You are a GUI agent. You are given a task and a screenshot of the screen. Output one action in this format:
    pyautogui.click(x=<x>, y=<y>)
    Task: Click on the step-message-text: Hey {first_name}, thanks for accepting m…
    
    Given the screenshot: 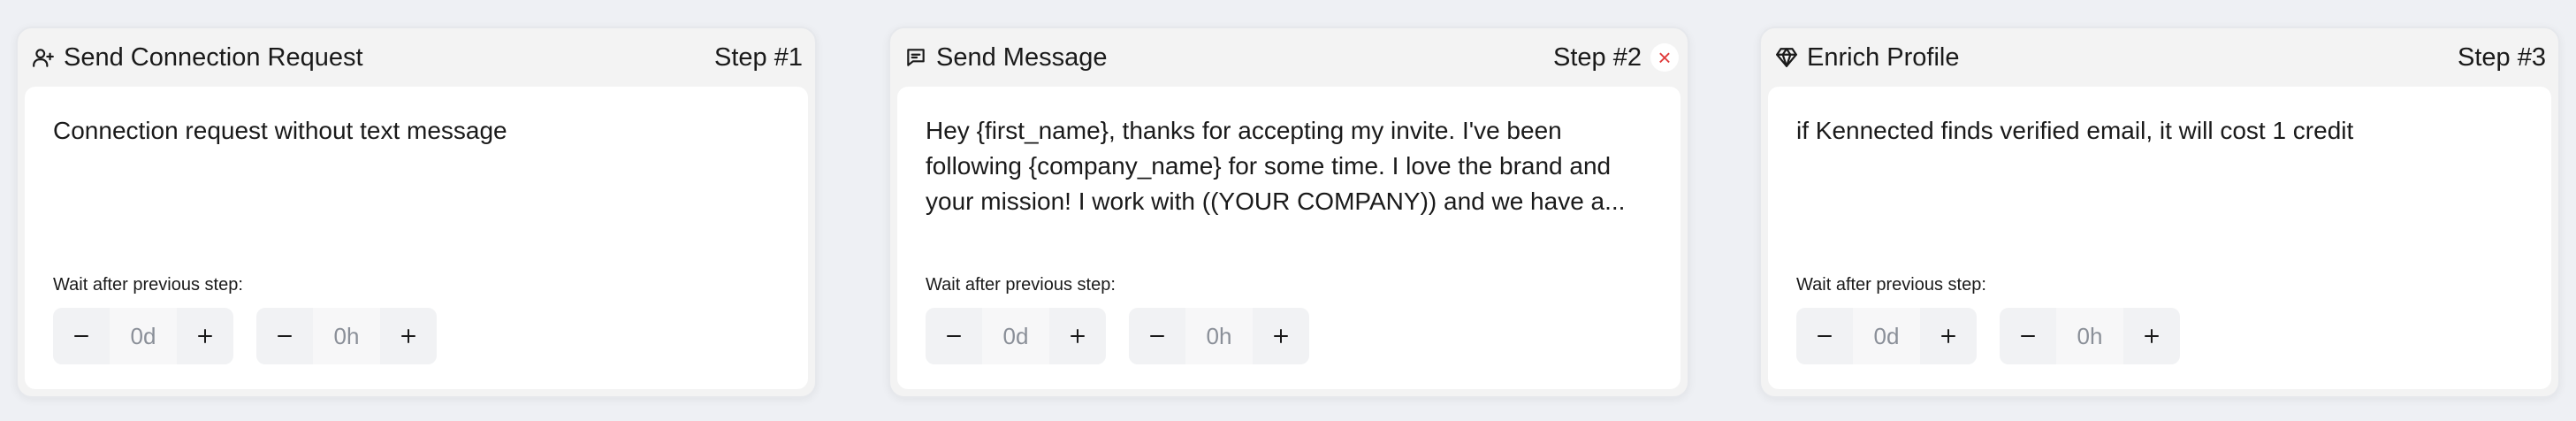 What is the action you would take?
    pyautogui.click(x=1289, y=166)
    